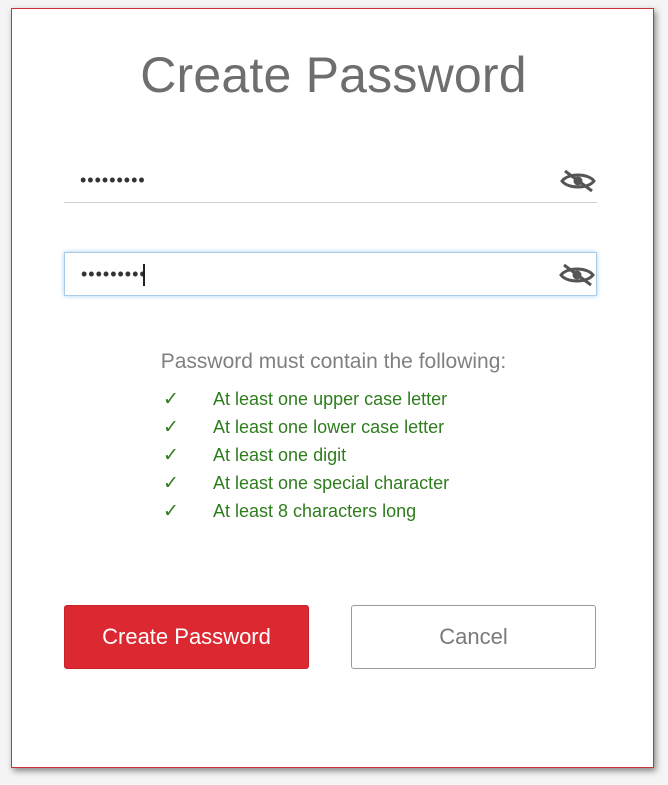 The width and height of the screenshot is (668, 785). Describe the element at coordinates (329, 427) in the screenshot. I see `requirement-text: At least one lower case letter` at that location.